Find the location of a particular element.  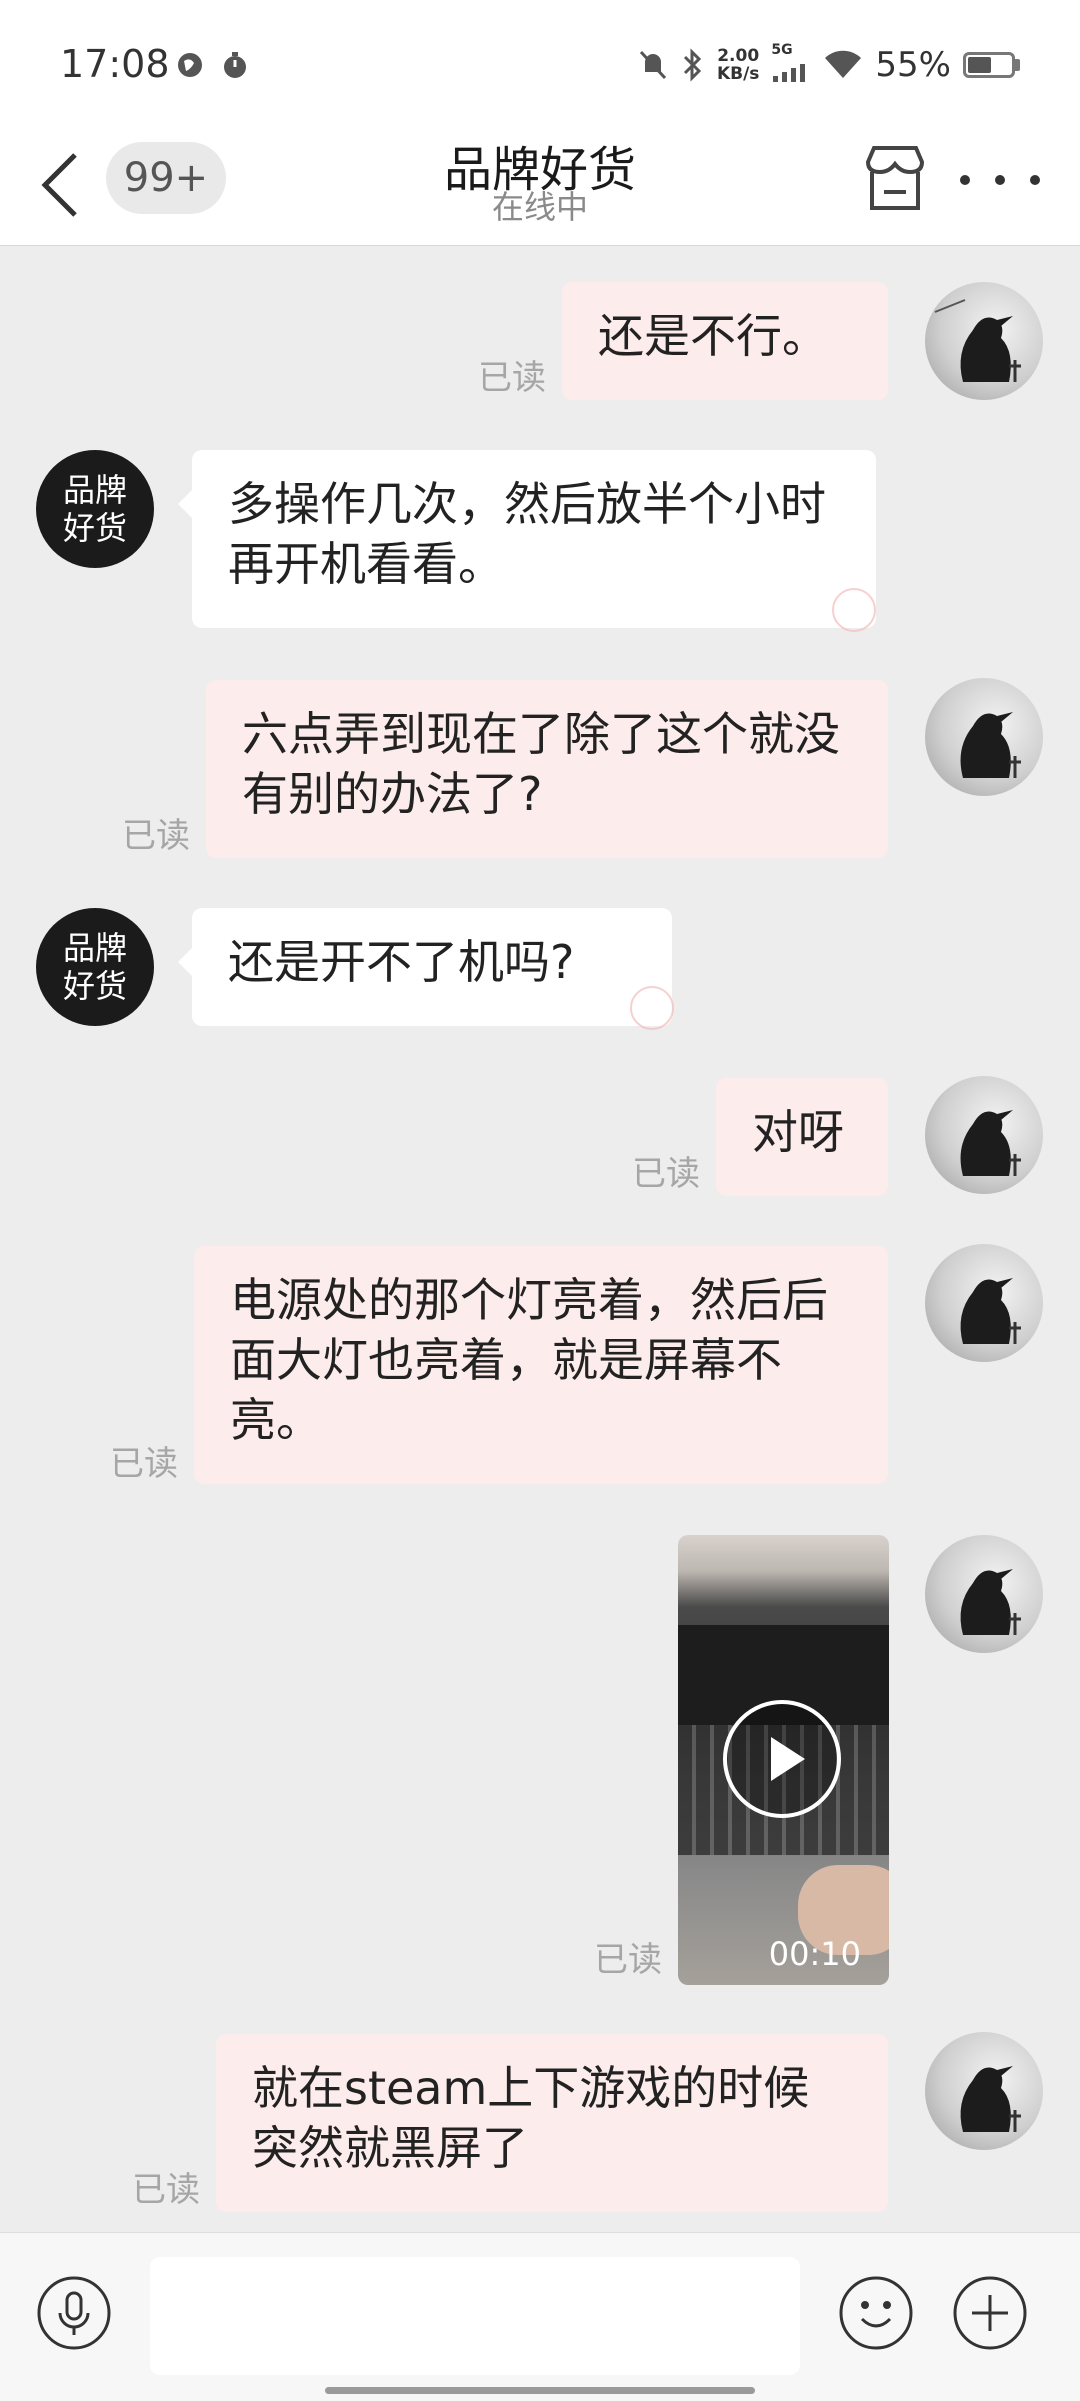

plus-button is located at coordinates (990, 2313).